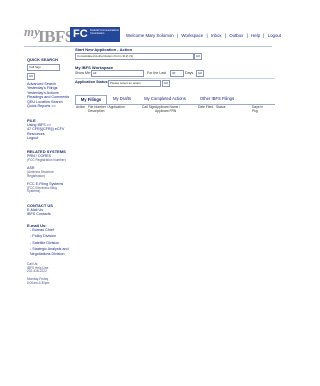  Describe the element at coordinates (91, 99) in the screenshot. I see `tab-my-filings: My Filings` at that location.